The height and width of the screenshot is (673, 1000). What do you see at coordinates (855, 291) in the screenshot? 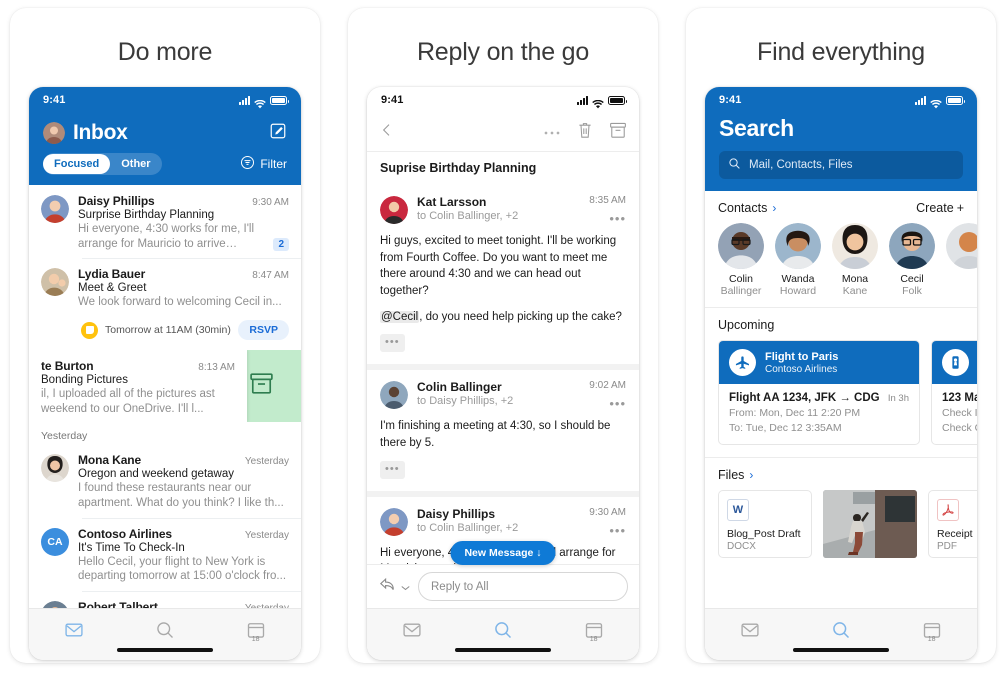
I see `contact-last-name: Kane` at bounding box center [855, 291].